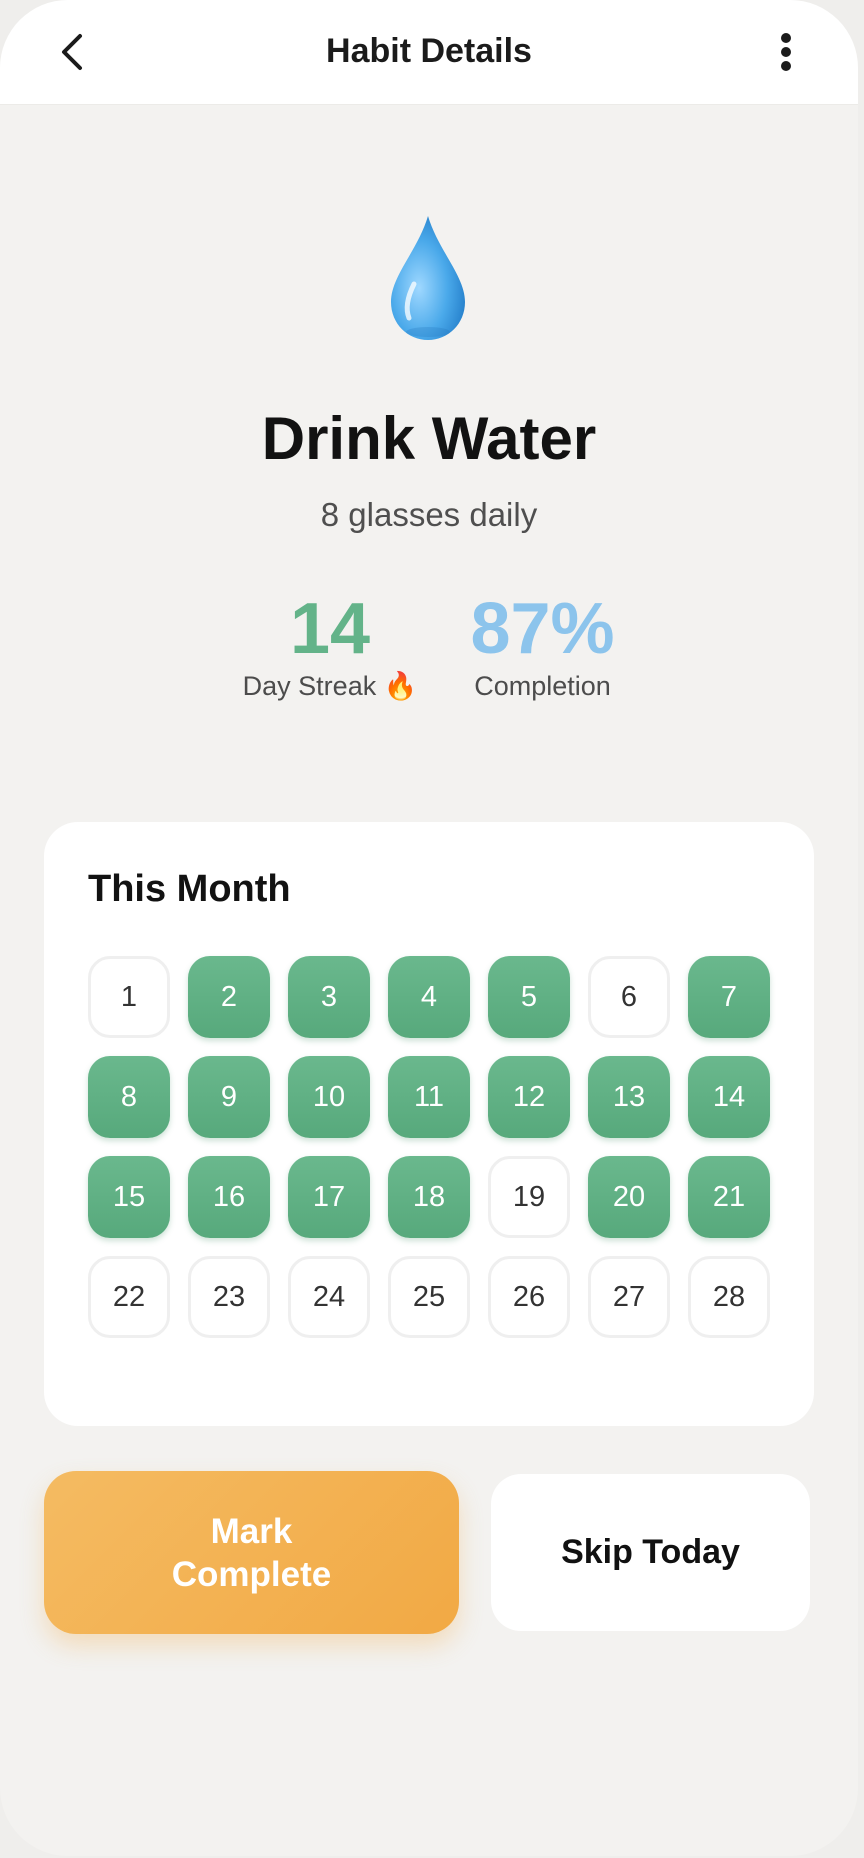 Image resolution: width=864 pixels, height=1858 pixels. What do you see at coordinates (529, 1297) in the screenshot?
I see `calendar-day: 26` at bounding box center [529, 1297].